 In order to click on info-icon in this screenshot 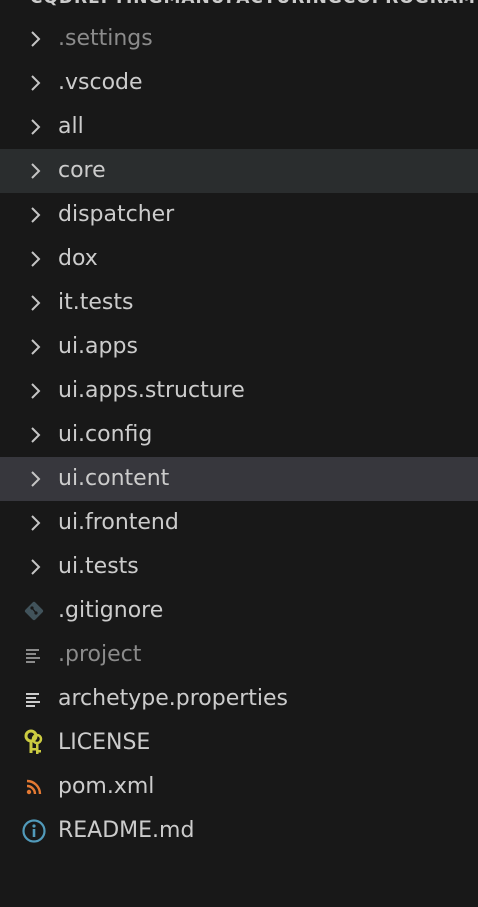, I will do `click(34, 831)`.